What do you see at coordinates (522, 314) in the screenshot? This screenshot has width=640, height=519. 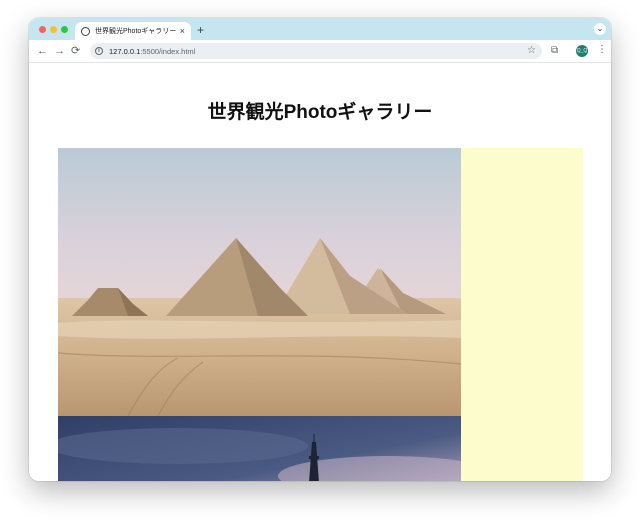 I see `sidebar-panel` at bounding box center [522, 314].